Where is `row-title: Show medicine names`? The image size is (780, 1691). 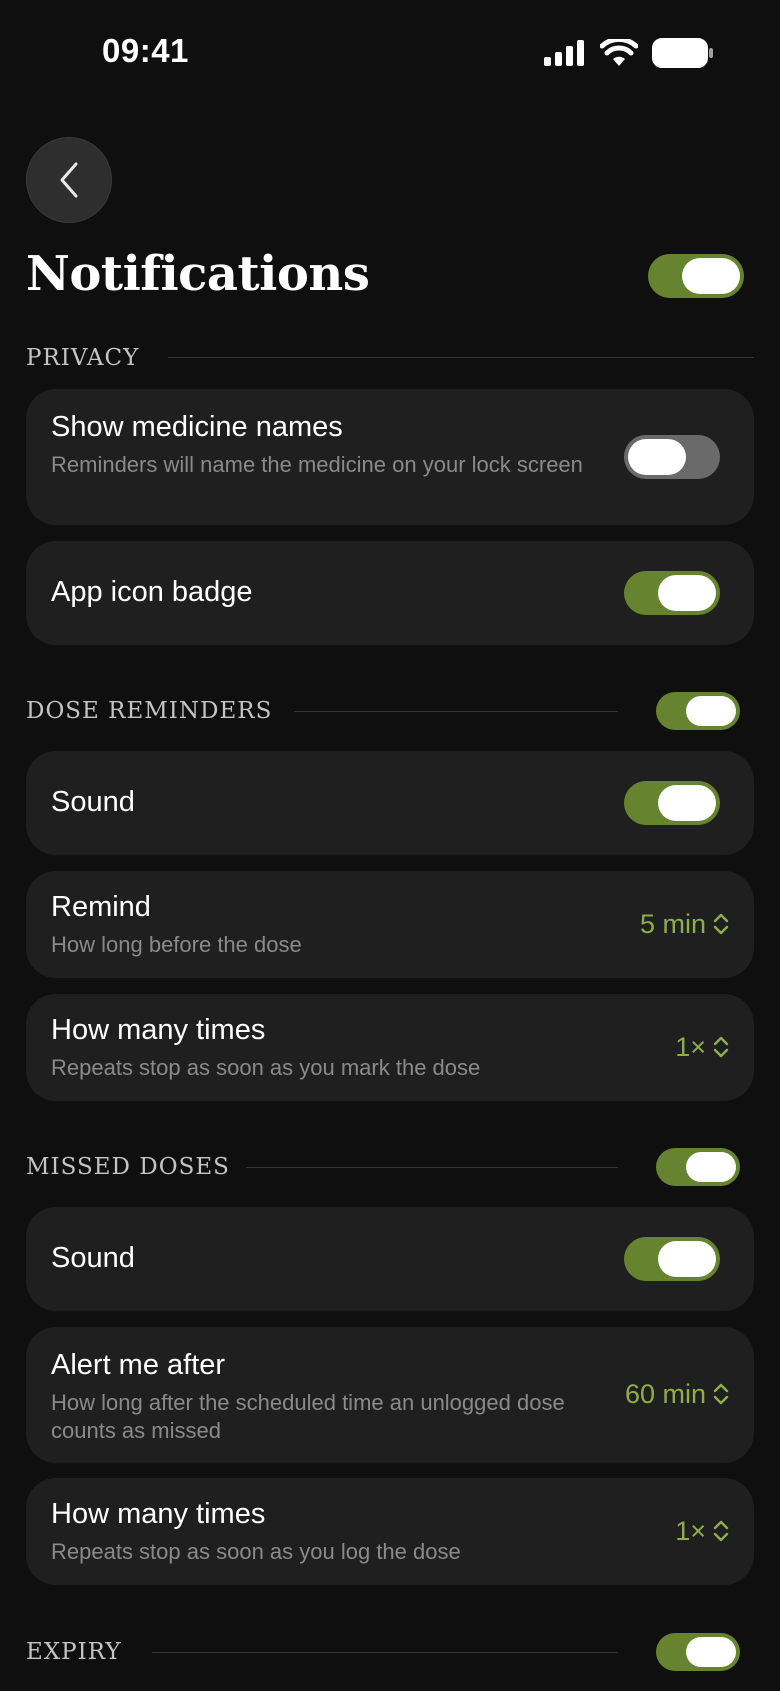
row-title: Show medicine names is located at coordinates (197, 427).